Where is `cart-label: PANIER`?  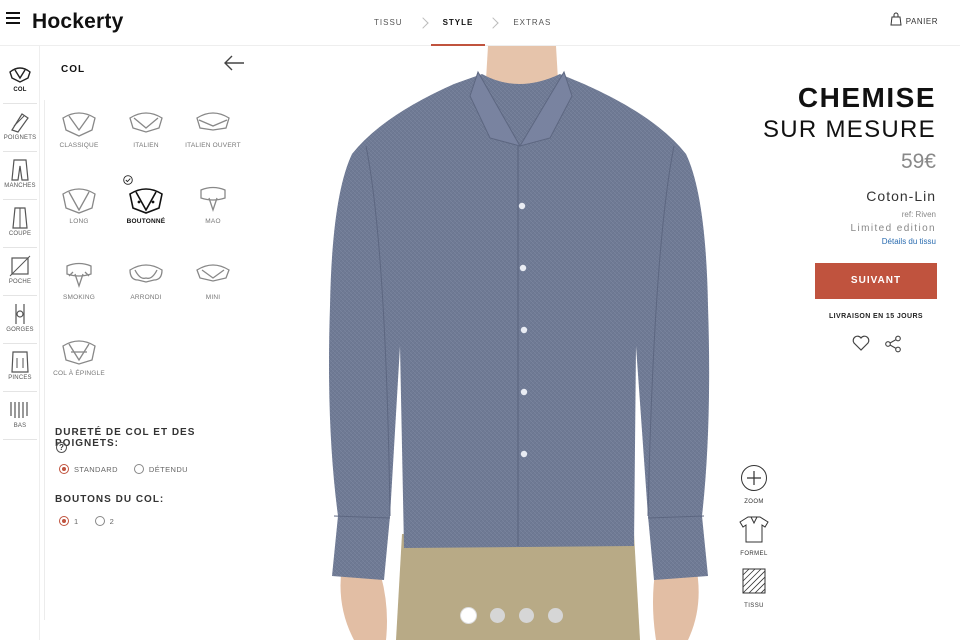
cart-label: PANIER is located at coordinates (921, 21).